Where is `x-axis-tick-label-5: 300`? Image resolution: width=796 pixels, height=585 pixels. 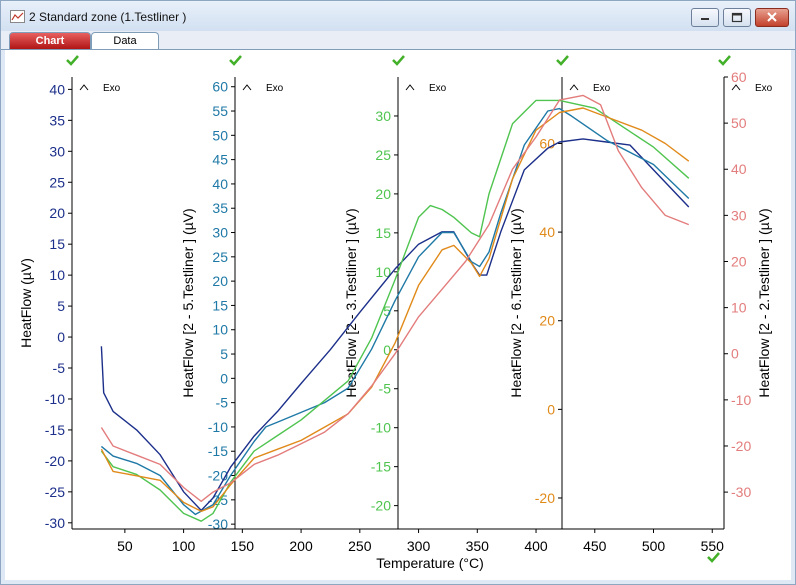 x-axis-tick-label-5: 300 is located at coordinates (419, 546).